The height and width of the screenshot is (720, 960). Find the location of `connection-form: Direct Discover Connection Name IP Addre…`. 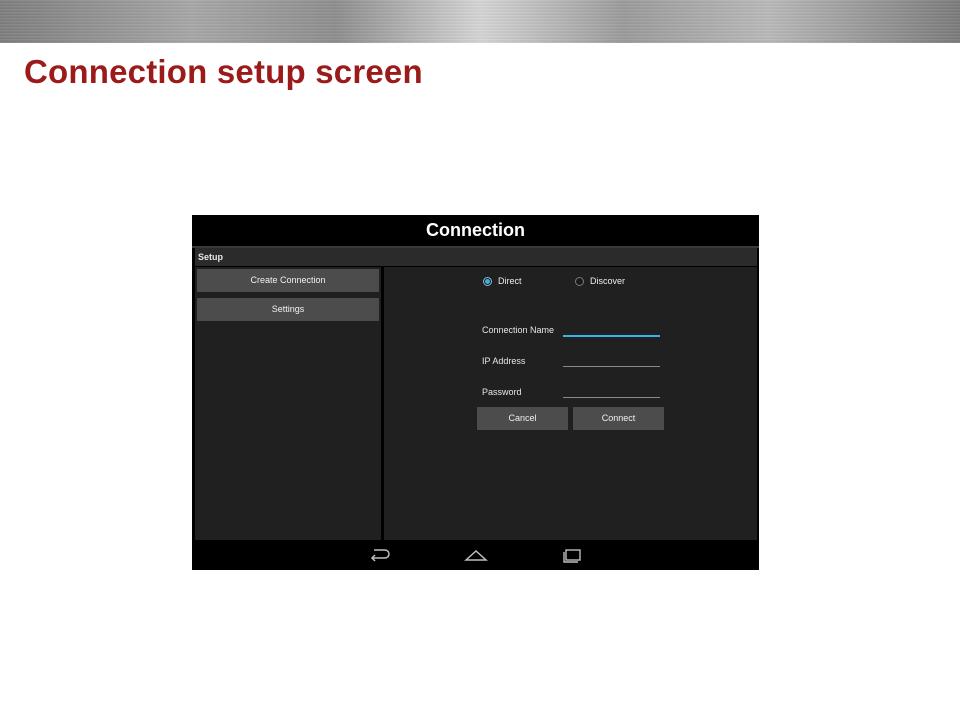

connection-form: Direct Discover Connection Name IP Addre… is located at coordinates (570, 403).